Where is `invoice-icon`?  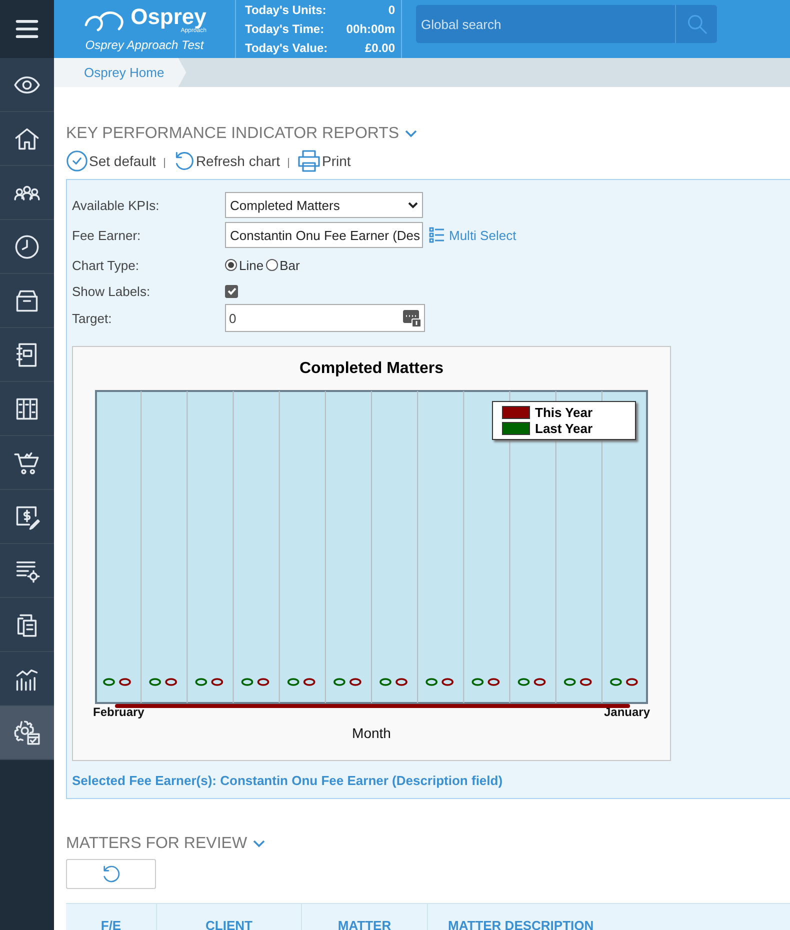 invoice-icon is located at coordinates (27, 517).